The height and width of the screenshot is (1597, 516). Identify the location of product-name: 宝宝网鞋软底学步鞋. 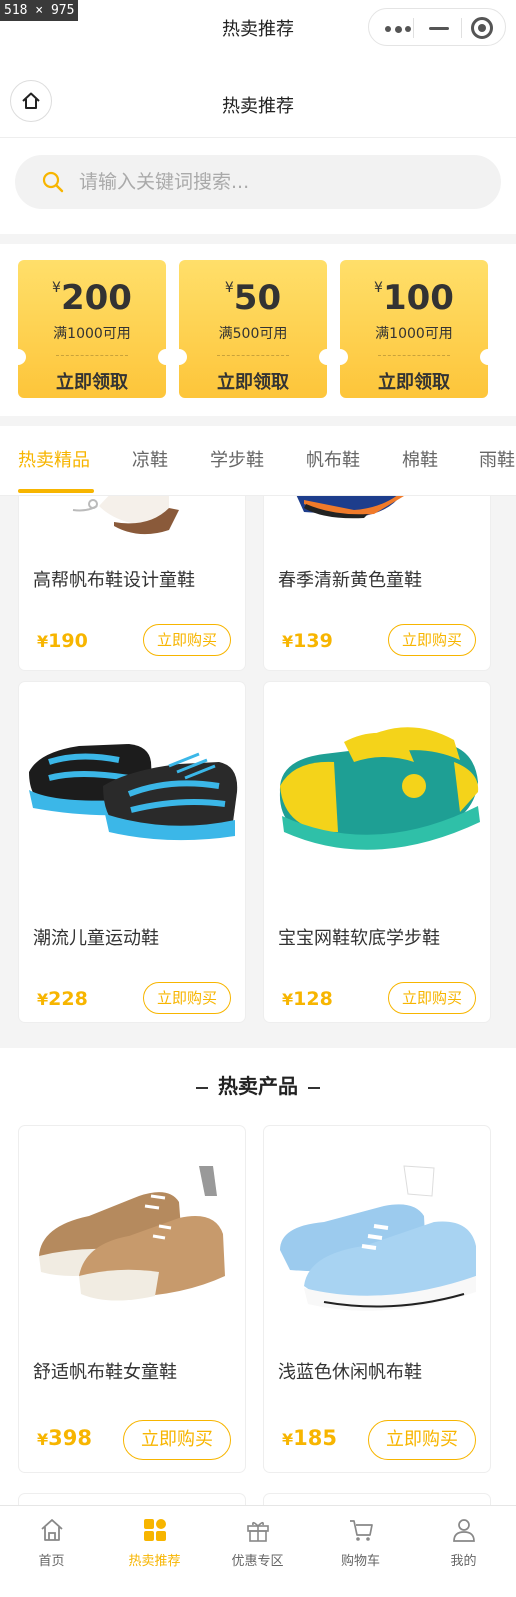
(359, 938).